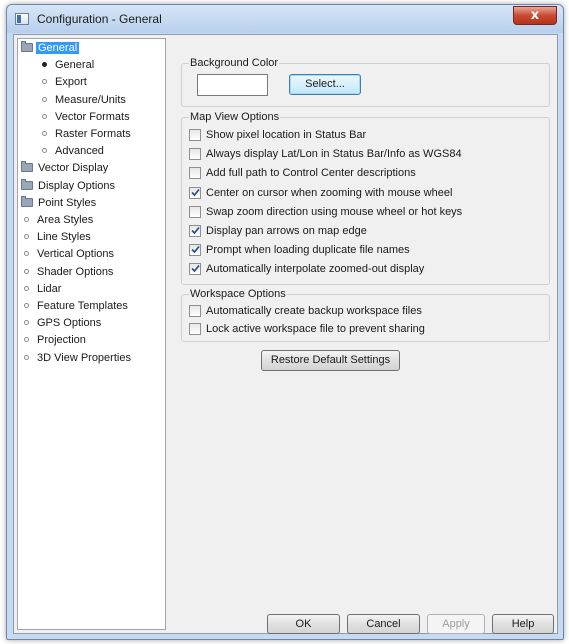  What do you see at coordinates (303, 624) in the screenshot?
I see `ok-button: OK` at bounding box center [303, 624].